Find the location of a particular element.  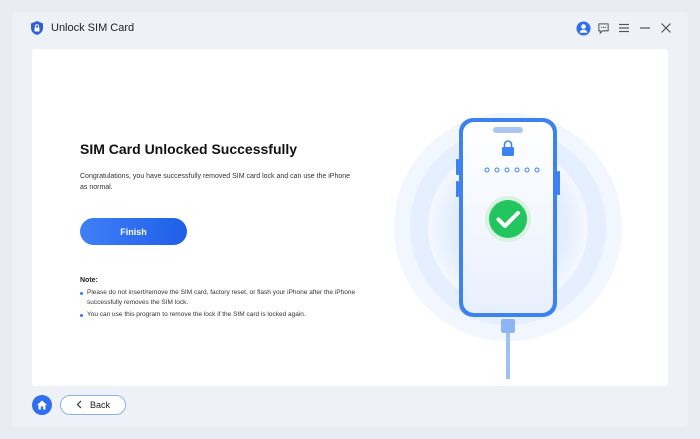

chevron-left-icon is located at coordinates (79, 405).